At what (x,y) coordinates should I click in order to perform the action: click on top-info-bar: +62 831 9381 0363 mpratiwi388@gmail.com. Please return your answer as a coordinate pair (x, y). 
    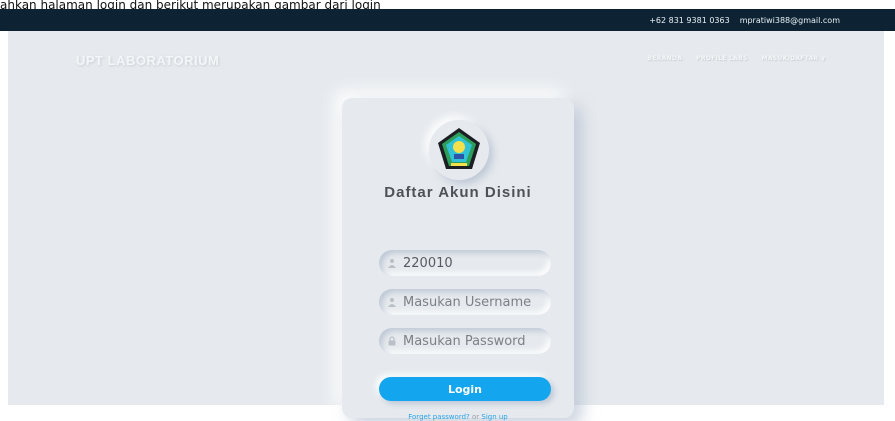
    Looking at the image, I should click on (447, 20).